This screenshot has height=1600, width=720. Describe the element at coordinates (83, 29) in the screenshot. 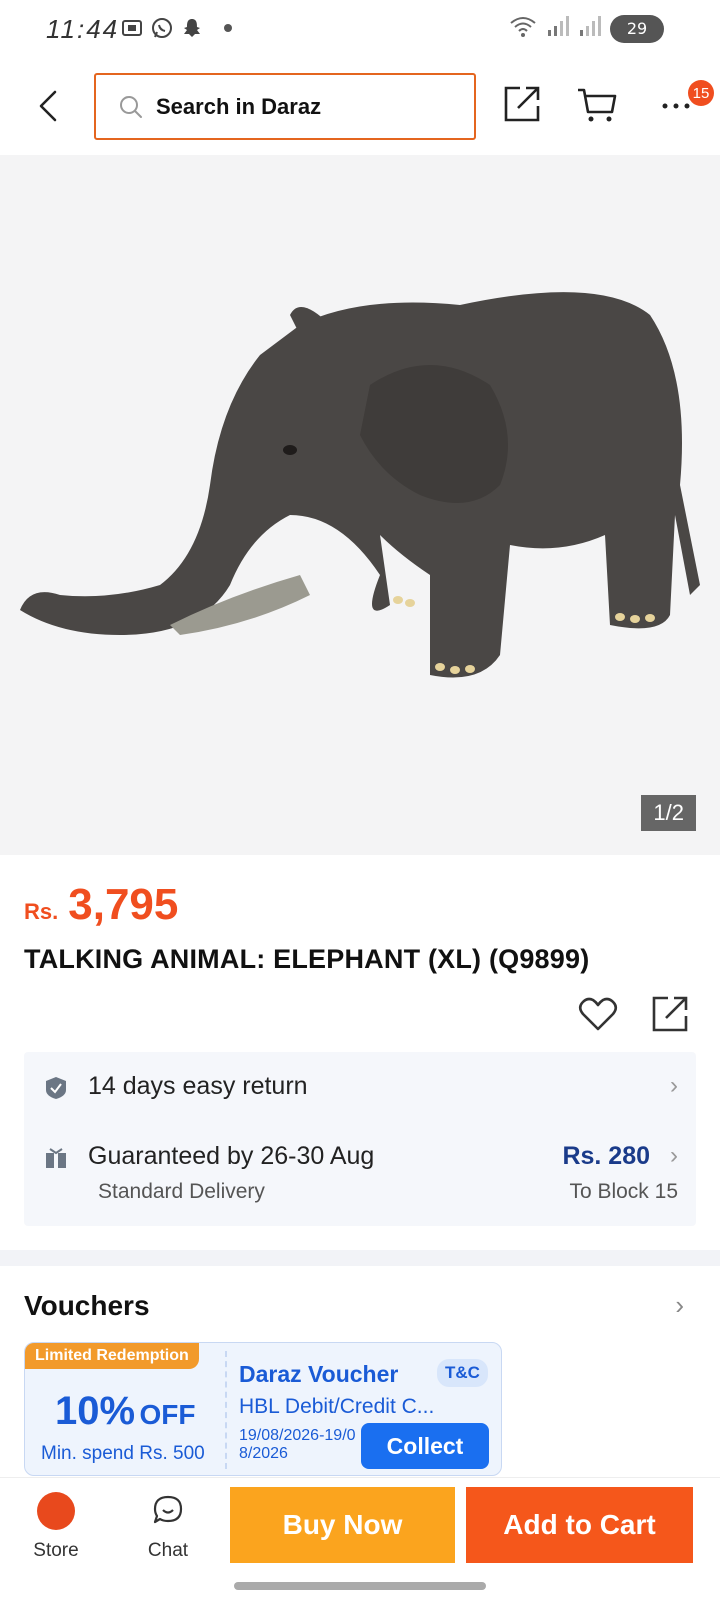

I see `status-time: 11:44` at that location.